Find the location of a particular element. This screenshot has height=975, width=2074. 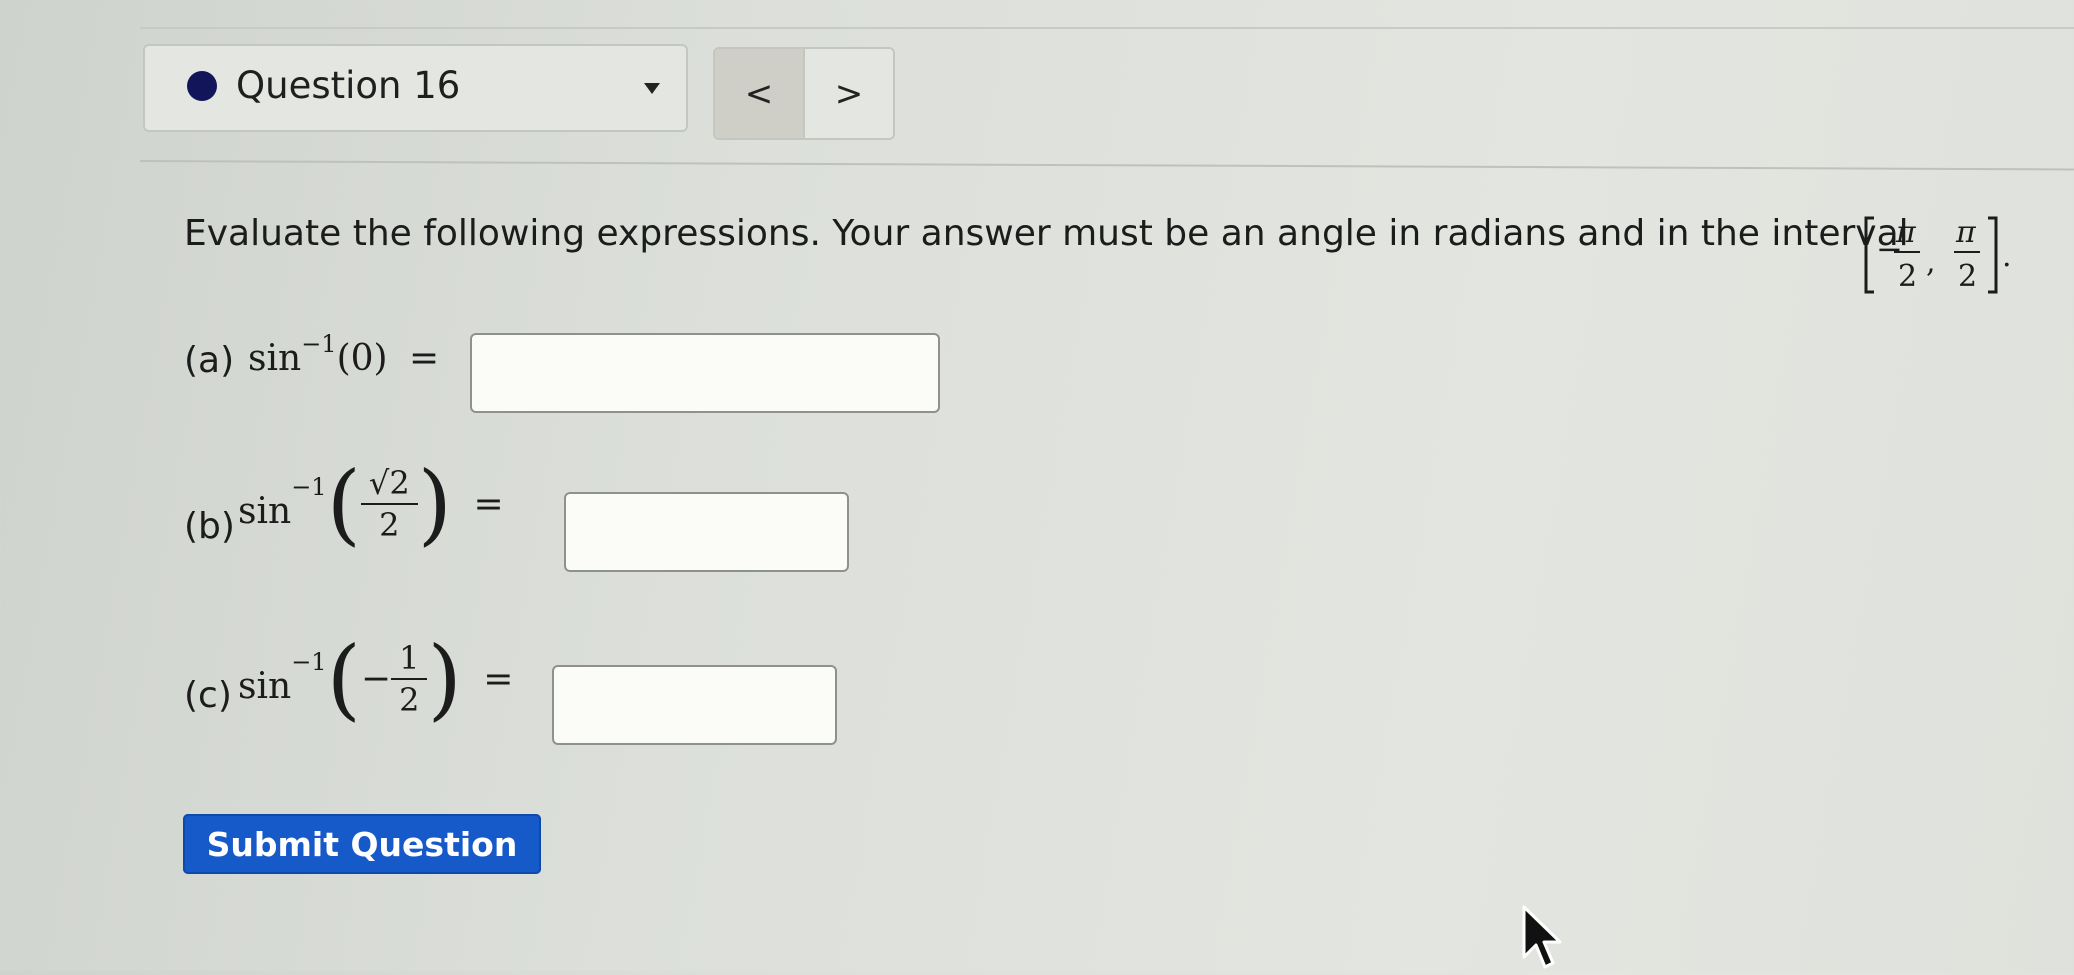

question-label: Question 16 is located at coordinates (348, 85).